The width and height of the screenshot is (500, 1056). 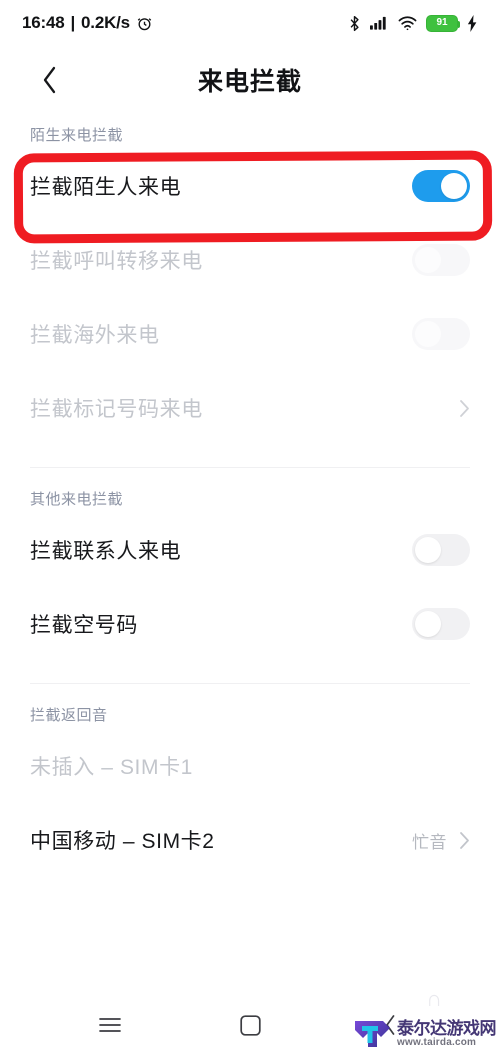 What do you see at coordinates (77, 135) in the screenshot?
I see `section-header-strangers: 陌生来电拦截` at bounding box center [77, 135].